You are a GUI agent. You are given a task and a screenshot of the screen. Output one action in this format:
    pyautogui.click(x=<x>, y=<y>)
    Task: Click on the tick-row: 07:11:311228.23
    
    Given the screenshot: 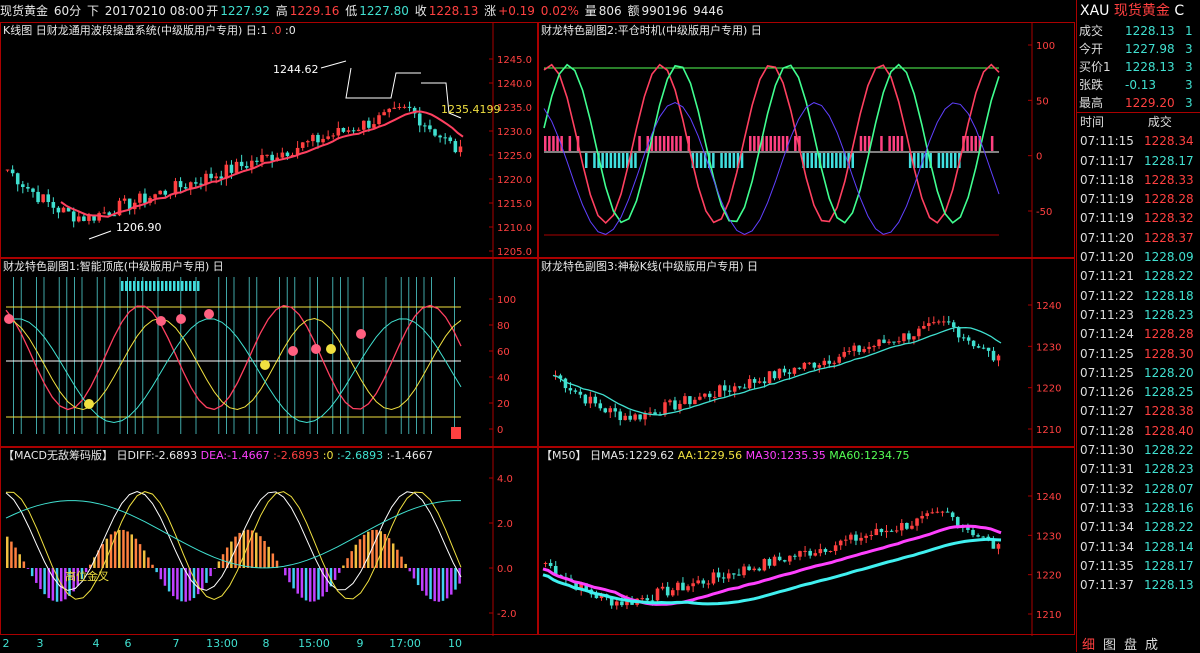 What is the action you would take?
    pyautogui.click(x=1138, y=469)
    